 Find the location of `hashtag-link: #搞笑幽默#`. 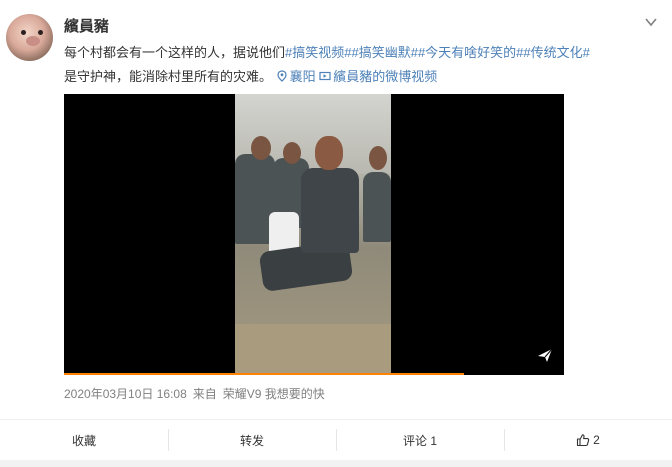

hashtag-link: #搞笑幽默# is located at coordinates (384, 52).